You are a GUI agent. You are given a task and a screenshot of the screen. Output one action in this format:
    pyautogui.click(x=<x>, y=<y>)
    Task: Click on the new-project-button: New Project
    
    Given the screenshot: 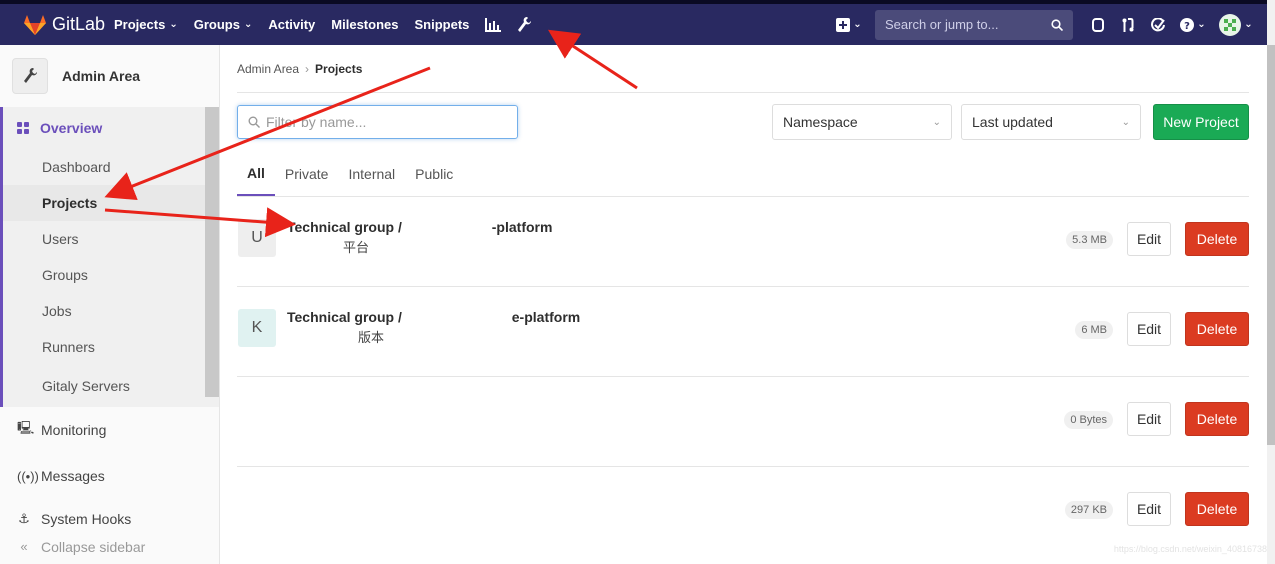 What is the action you would take?
    pyautogui.click(x=1201, y=122)
    